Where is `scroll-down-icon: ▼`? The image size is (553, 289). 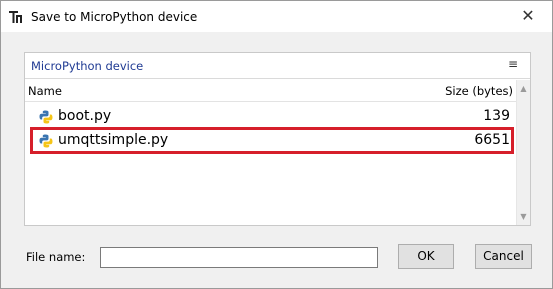 scroll-down-icon: ▼ is located at coordinates (523, 216).